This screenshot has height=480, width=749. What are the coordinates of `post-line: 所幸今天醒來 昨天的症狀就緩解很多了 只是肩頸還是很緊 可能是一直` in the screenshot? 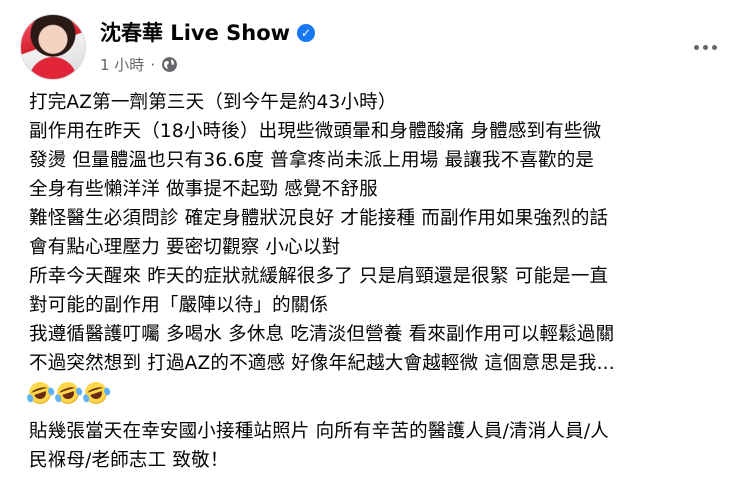 It's located at (319, 276).